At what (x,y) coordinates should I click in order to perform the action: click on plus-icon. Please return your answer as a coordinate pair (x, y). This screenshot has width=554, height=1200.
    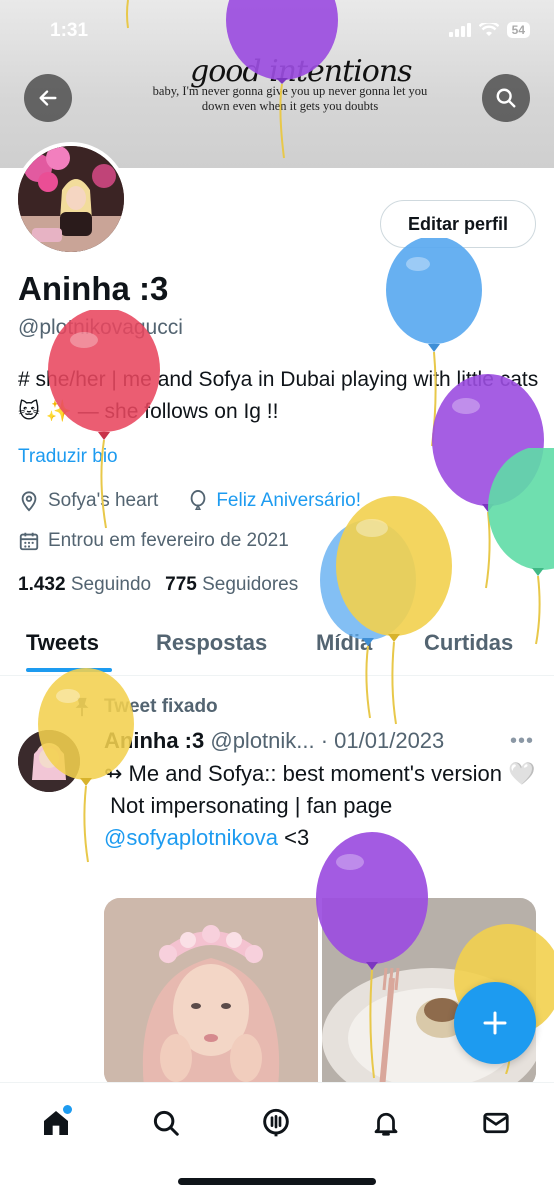
    Looking at the image, I should click on (495, 1023).